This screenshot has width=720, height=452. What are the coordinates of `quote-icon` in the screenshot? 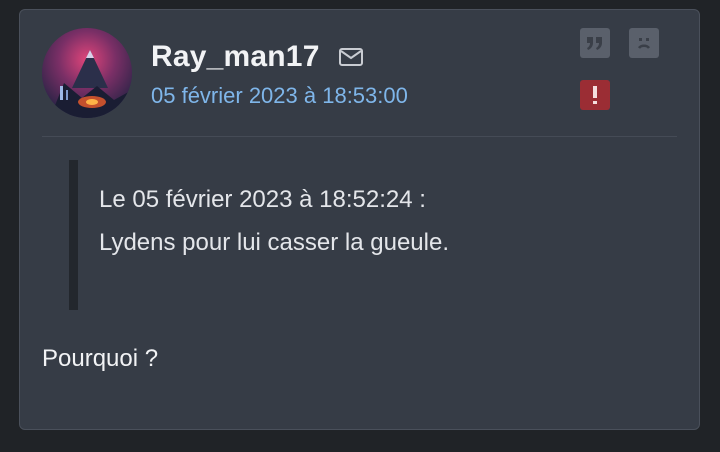 It's located at (594, 43).